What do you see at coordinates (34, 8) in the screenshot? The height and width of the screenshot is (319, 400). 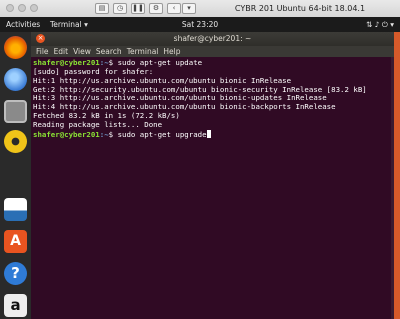 I see `vm-zoom-button` at bounding box center [34, 8].